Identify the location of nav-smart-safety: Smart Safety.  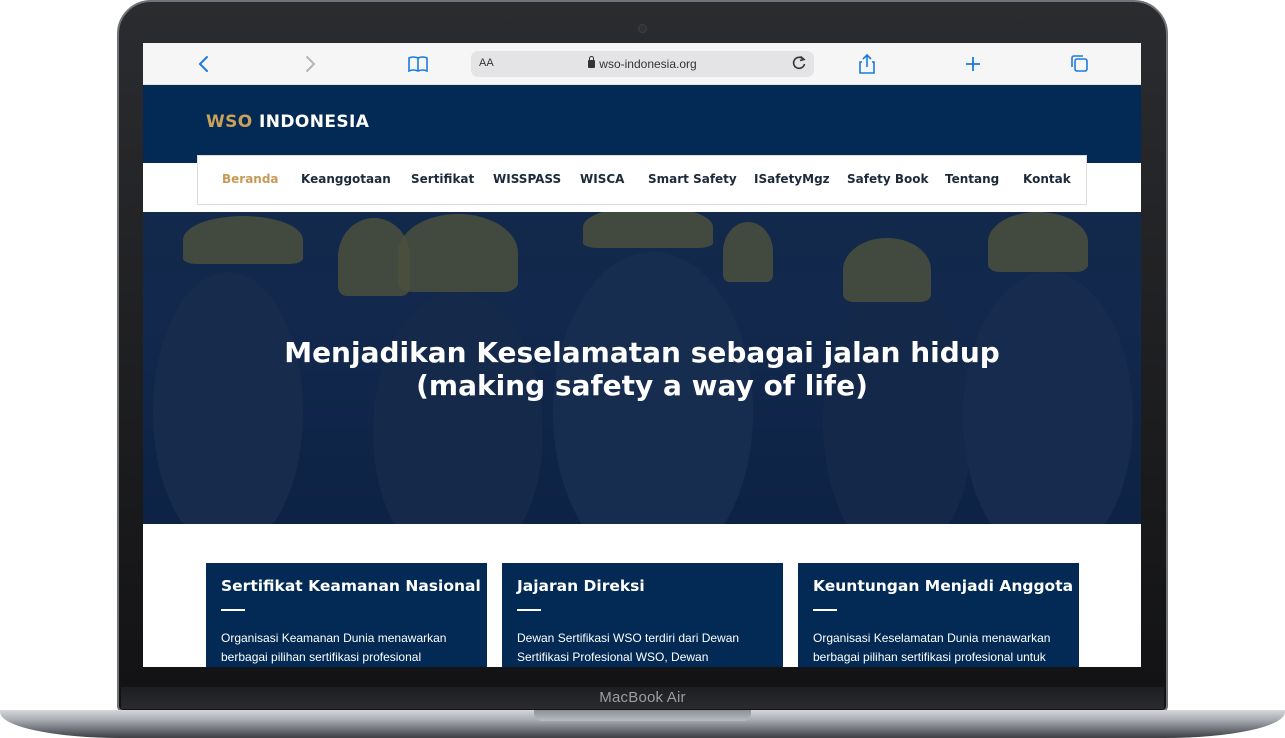
(692, 179).